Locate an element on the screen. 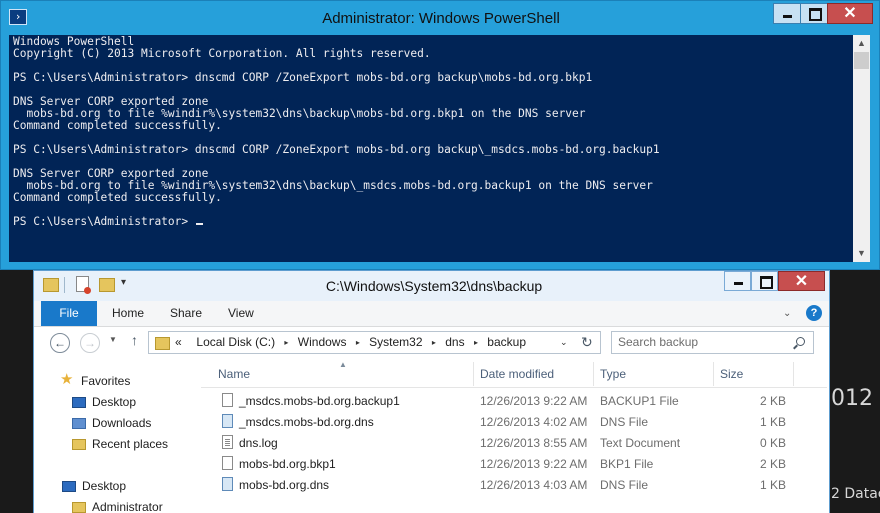 The image size is (880, 513). file-name: _msdcs.mobs-bd.org.backup1 is located at coordinates (319, 401).